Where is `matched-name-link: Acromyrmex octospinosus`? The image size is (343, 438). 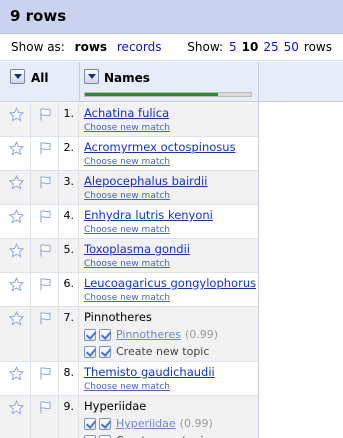 matched-name-link: Acromyrmex octospinosus is located at coordinates (171, 147).